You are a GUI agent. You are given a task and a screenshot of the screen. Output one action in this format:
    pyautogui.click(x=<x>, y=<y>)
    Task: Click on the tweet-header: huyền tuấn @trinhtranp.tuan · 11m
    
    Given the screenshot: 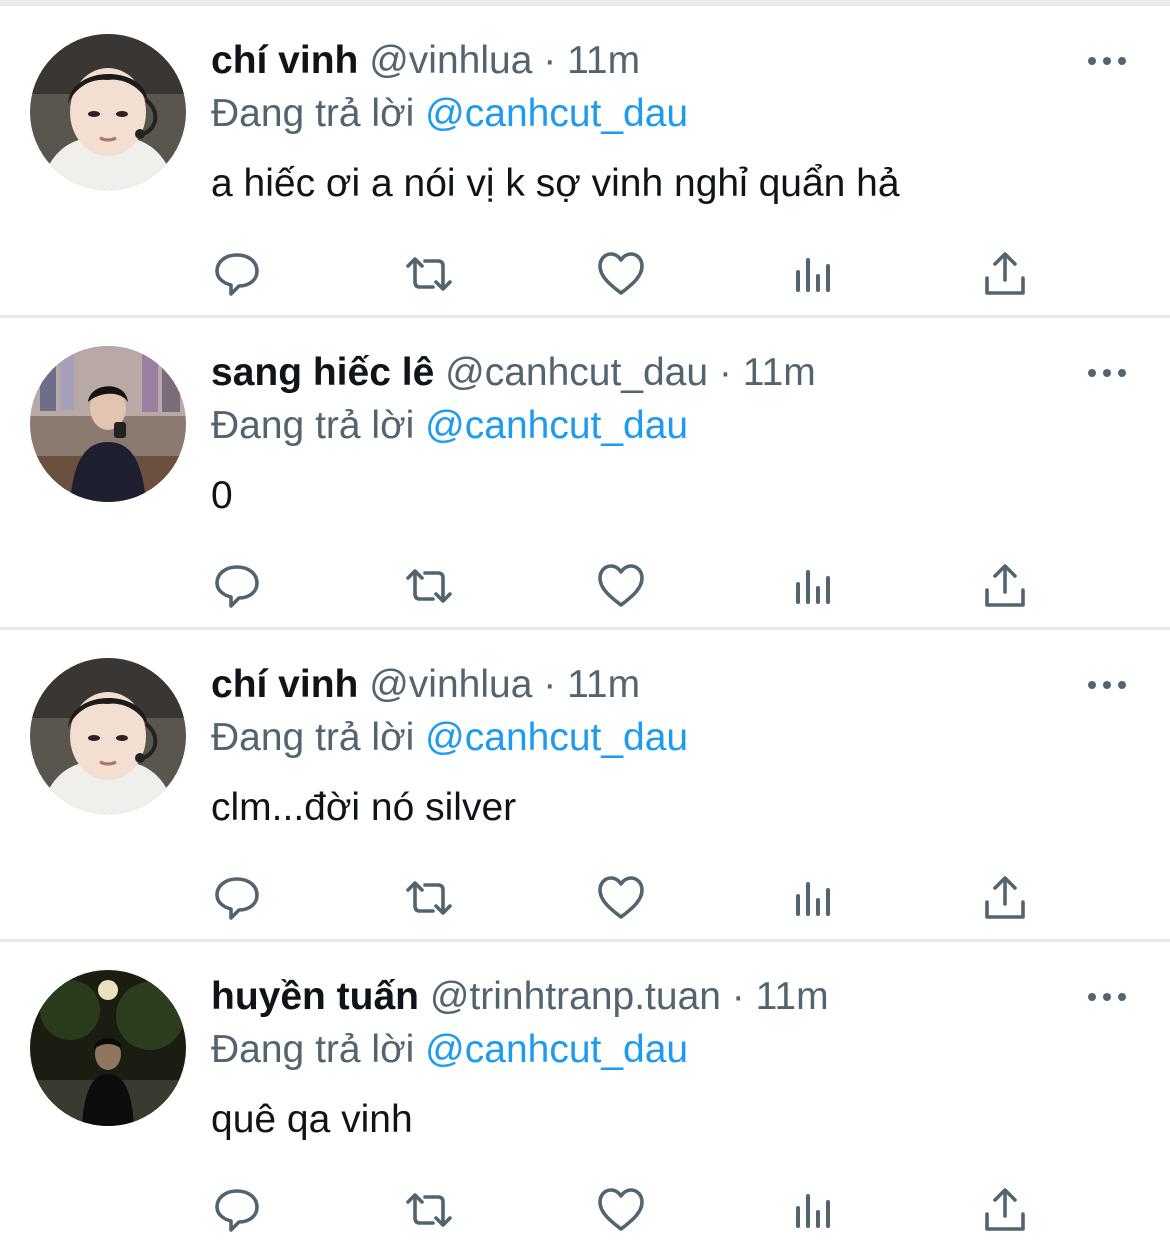 What is the action you would take?
    pyautogui.click(x=520, y=997)
    